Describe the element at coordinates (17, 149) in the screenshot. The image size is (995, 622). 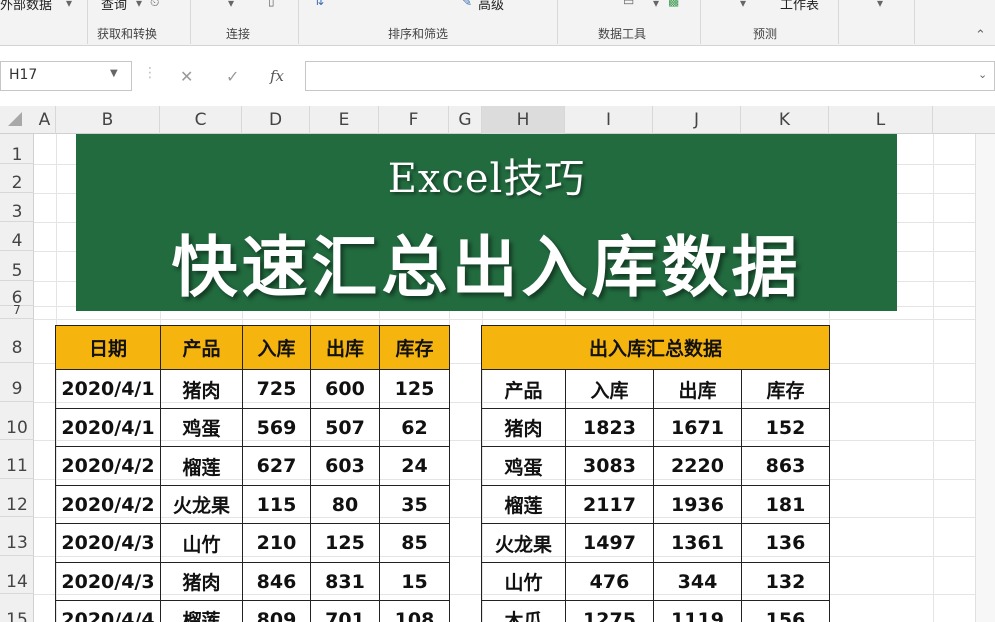
I see `row-header-1: 1` at that location.